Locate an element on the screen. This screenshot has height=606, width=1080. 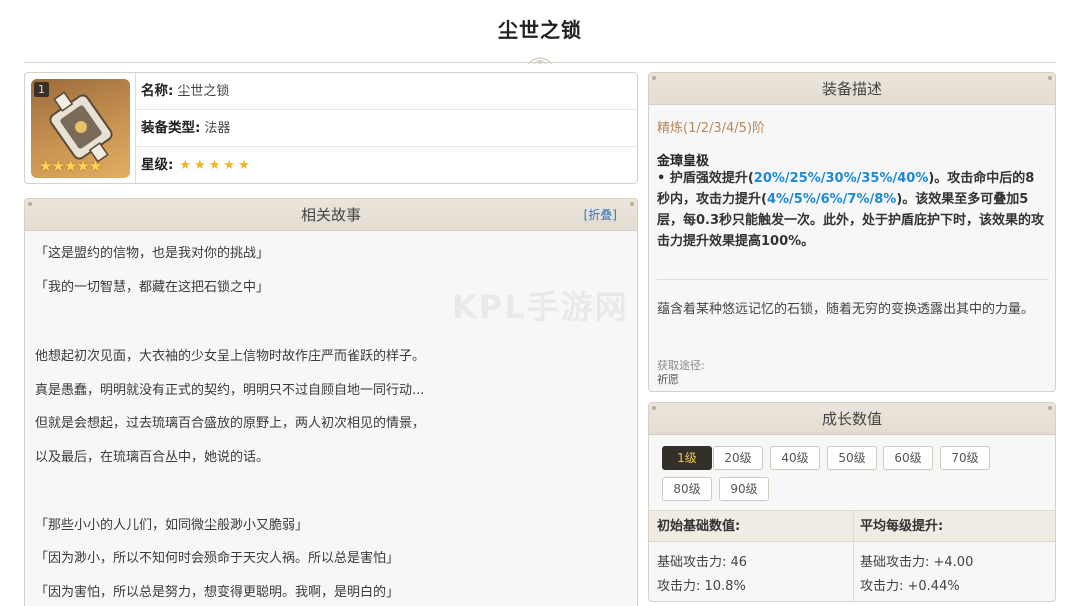
story-line: 他想起初次见面，大衣袖的少女呈上信物时故作庄严而雀跃的样子。 is located at coordinates (230, 356).